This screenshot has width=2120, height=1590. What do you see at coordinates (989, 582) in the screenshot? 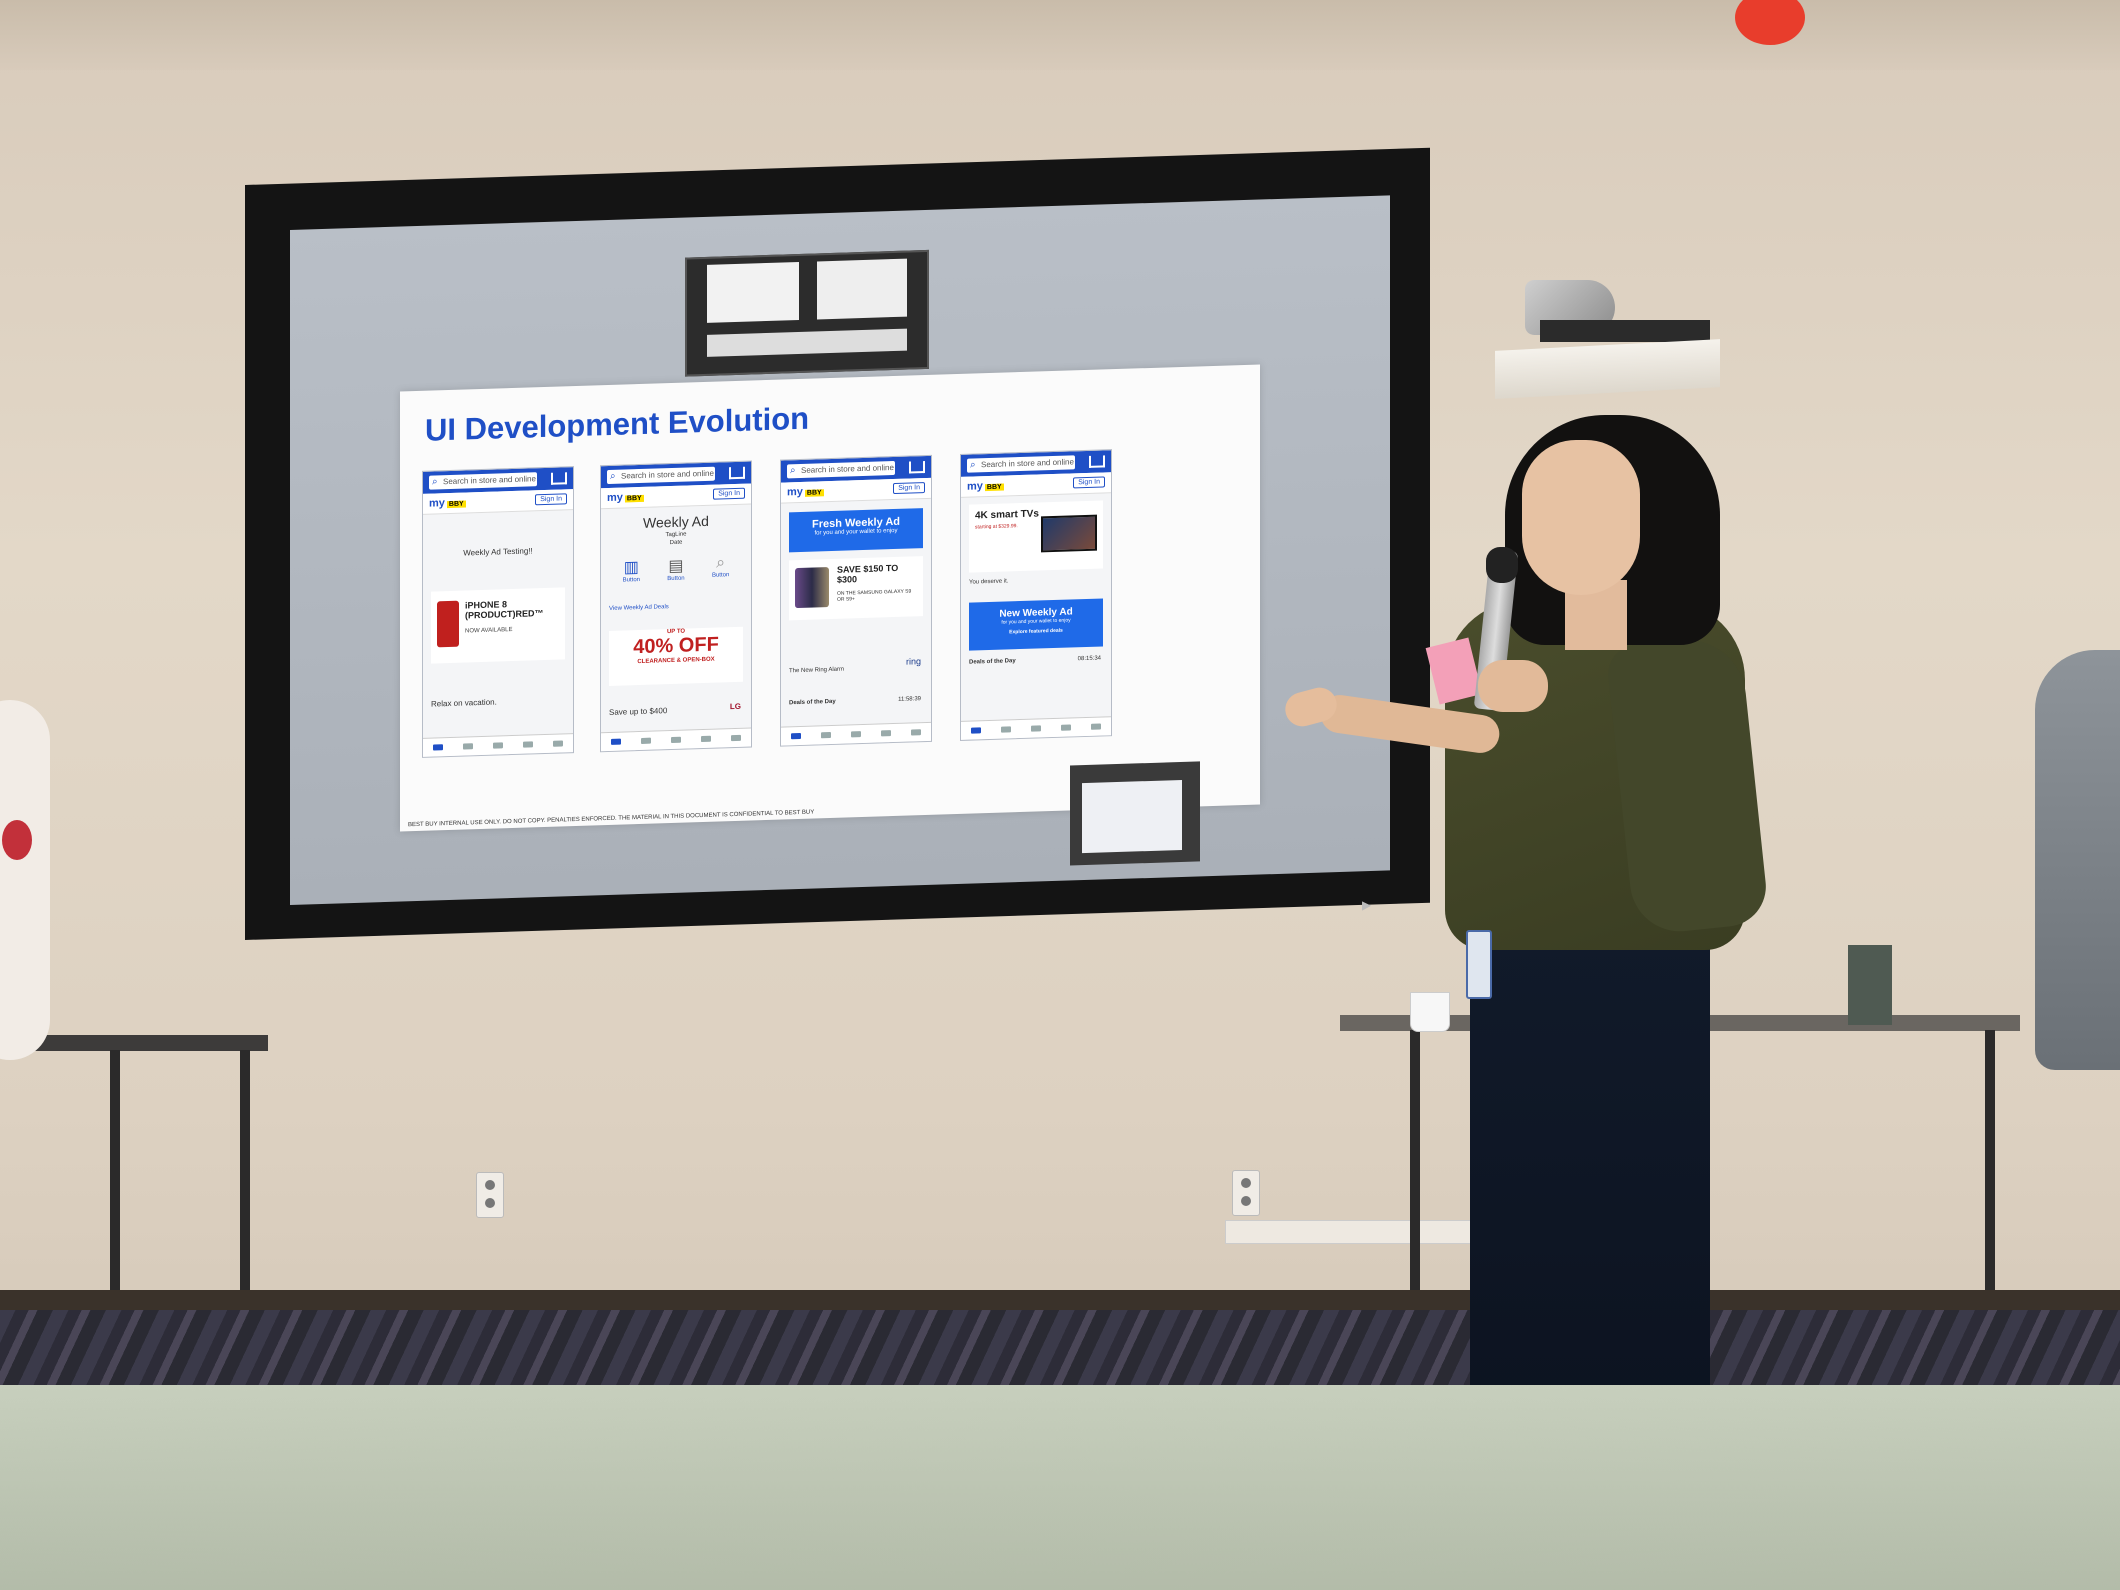
I see `deserve-text: You deserve it.` at bounding box center [989, 582].